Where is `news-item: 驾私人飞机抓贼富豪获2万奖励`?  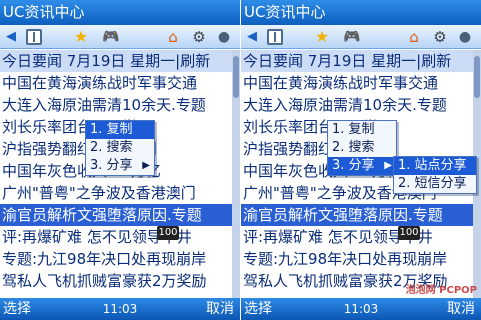
news-item: 驾私人飞机抓贼富豪获2万奖励 is located at coordinates (117, 281).